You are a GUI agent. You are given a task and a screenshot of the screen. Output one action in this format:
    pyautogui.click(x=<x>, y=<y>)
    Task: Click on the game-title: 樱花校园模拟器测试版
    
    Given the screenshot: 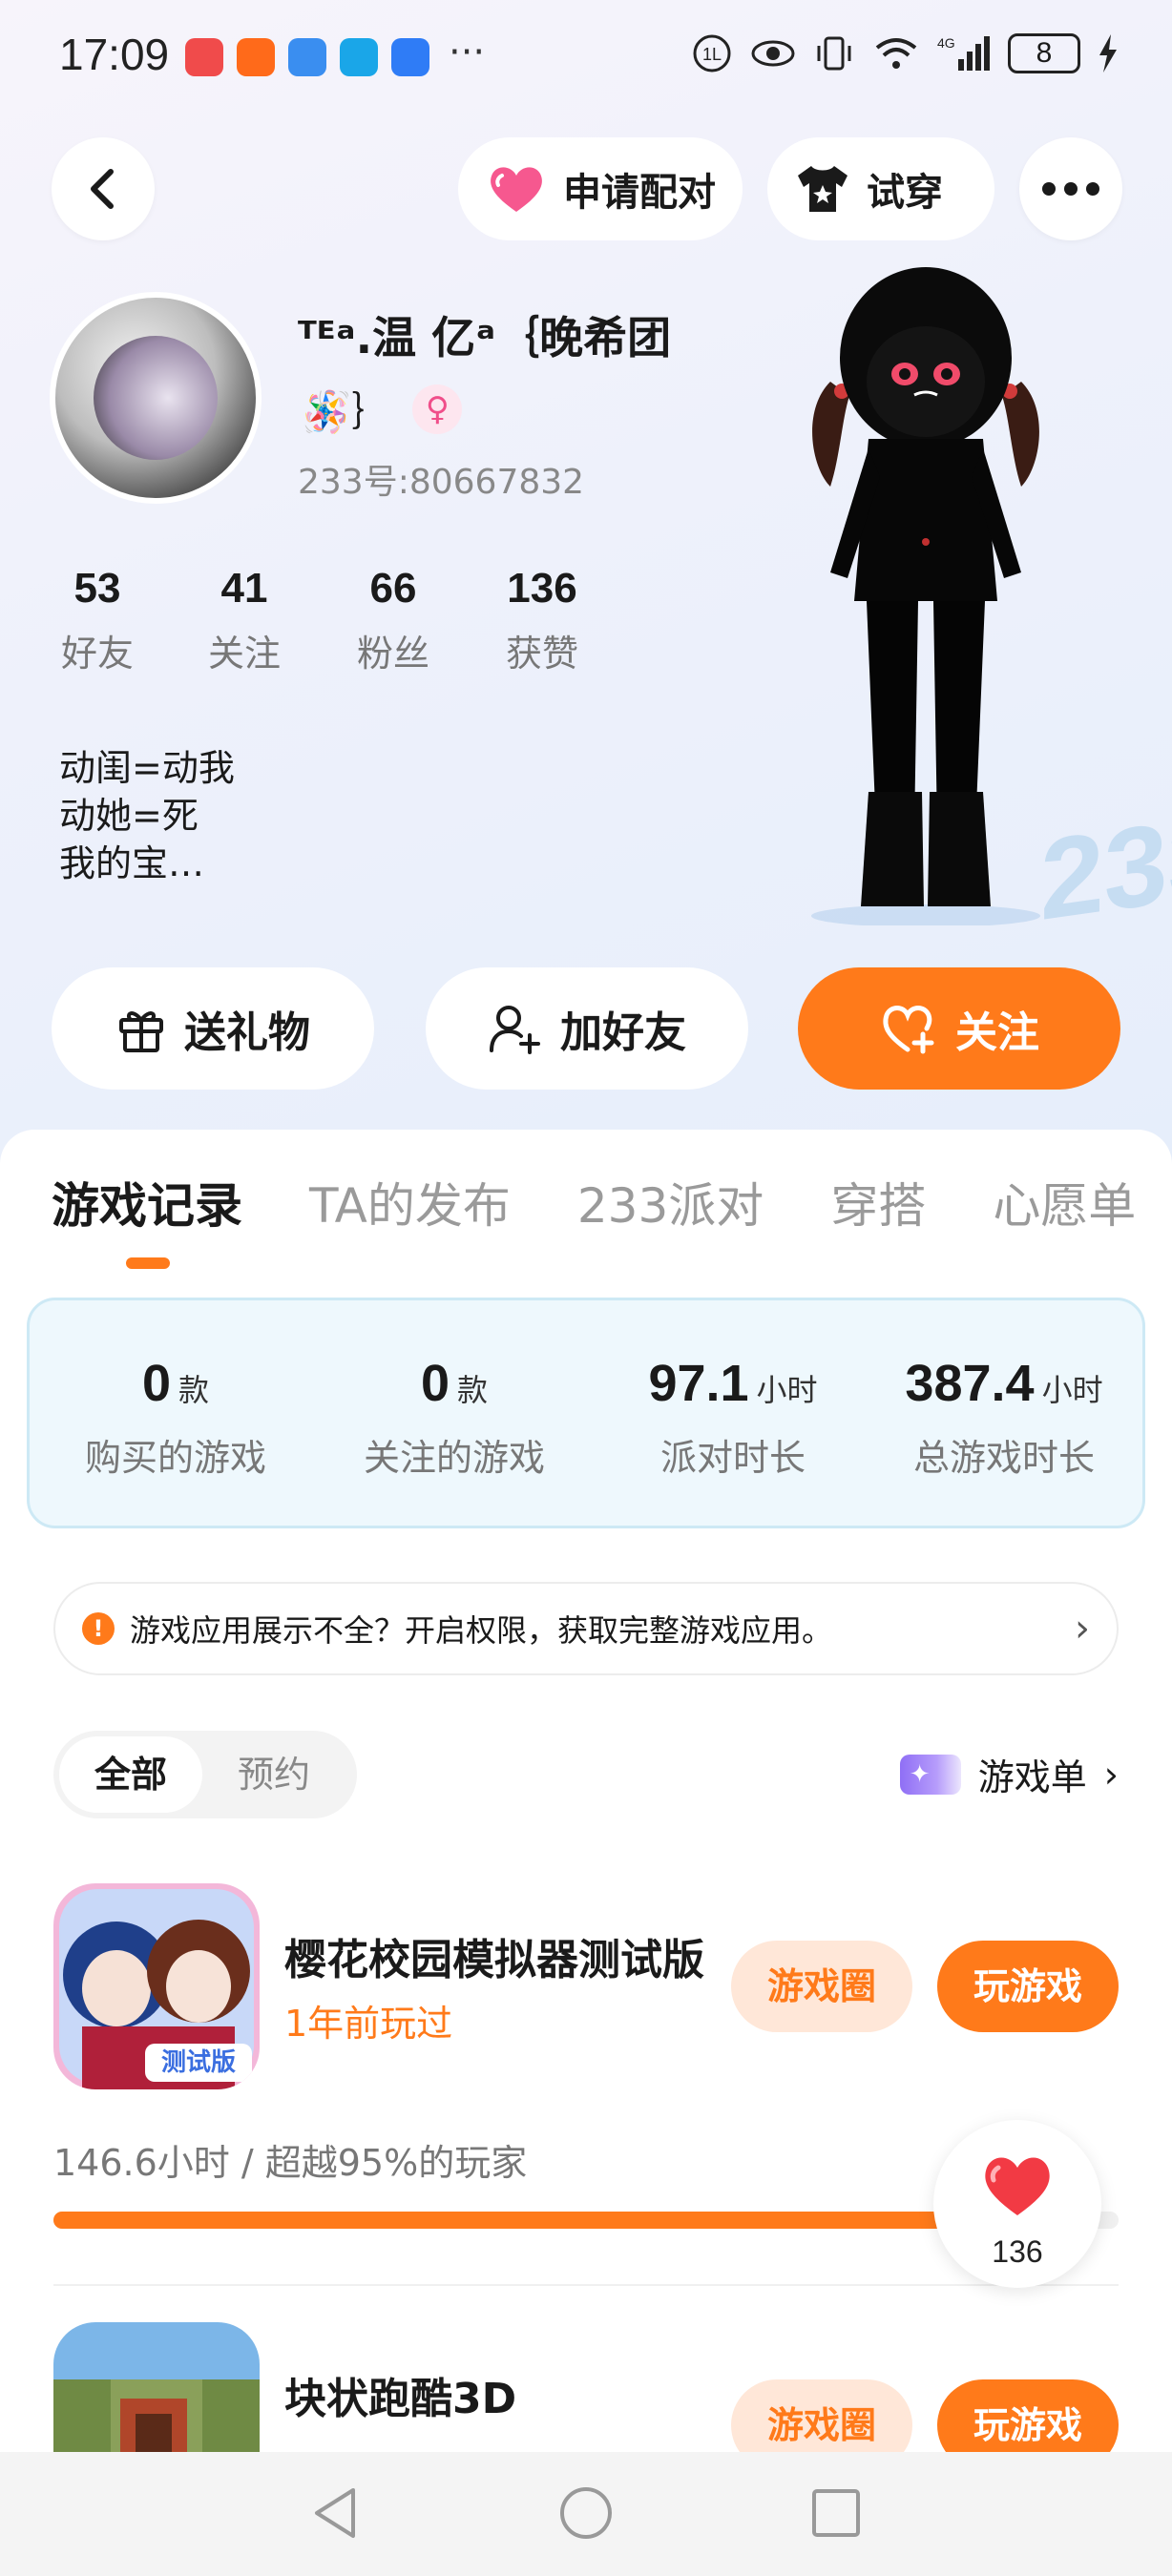 What is the action you would take?
    pyautogui.click(x=494, y=1955)
    